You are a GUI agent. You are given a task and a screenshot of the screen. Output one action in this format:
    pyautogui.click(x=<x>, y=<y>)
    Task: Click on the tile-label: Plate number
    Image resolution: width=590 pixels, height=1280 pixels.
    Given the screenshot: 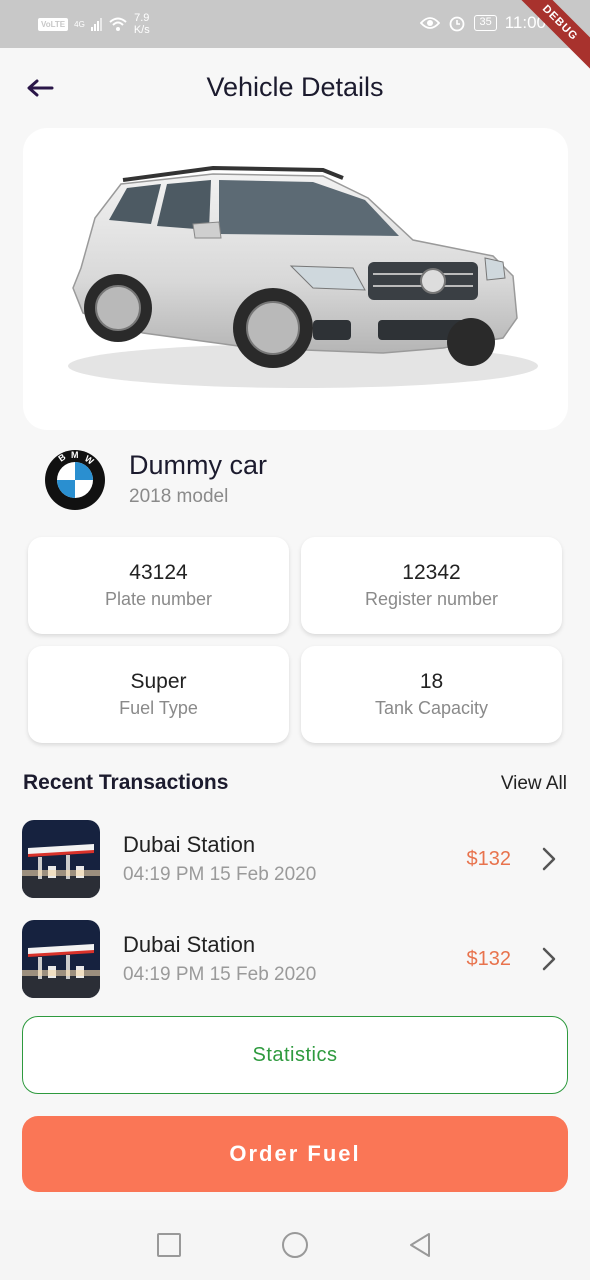 What is the action you would take?
    pyautogui.click(x=158, y=599)
    